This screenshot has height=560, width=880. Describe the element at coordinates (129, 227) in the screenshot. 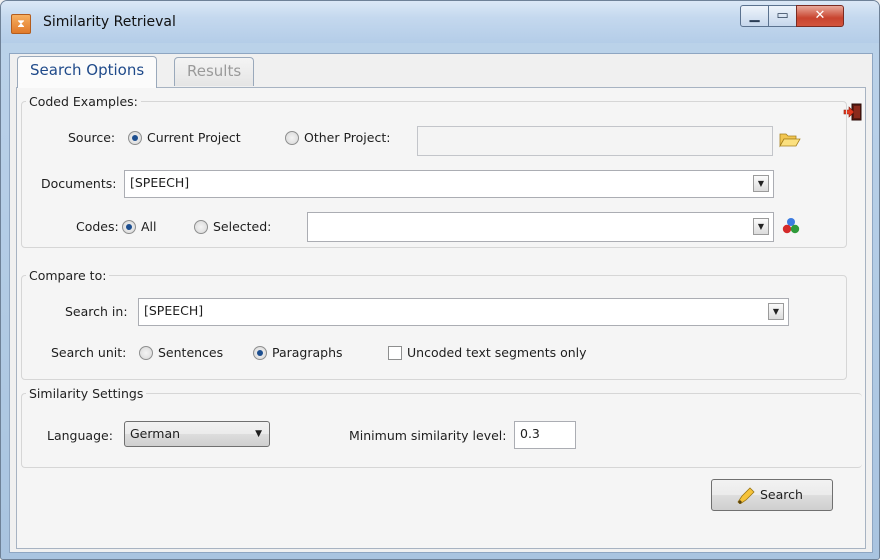

I see `codes-all-radio` at that location.